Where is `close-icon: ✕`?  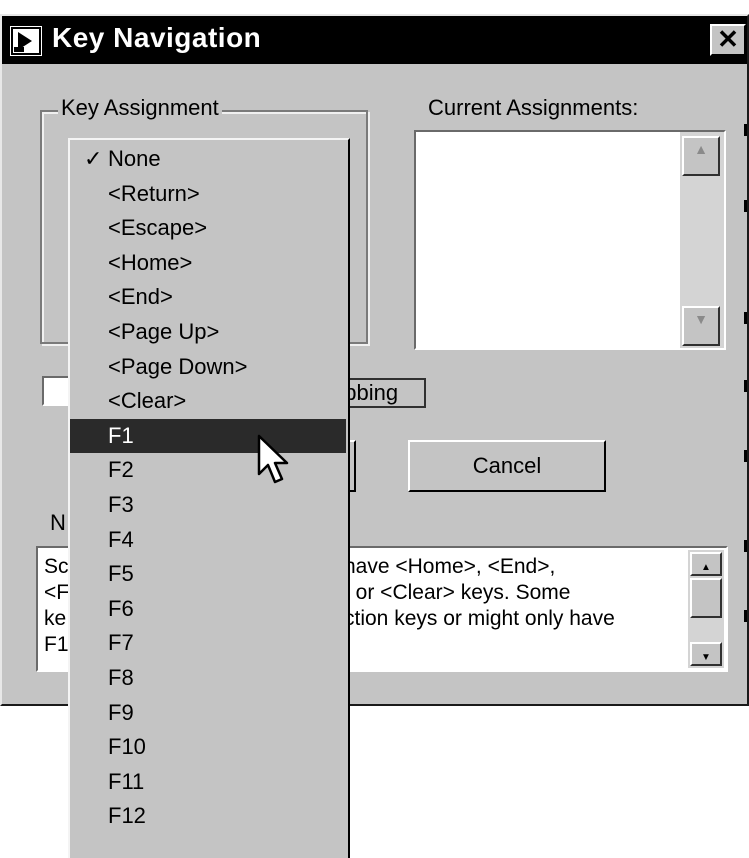
close-icon: ✕ is located at coordinates (728, 39).